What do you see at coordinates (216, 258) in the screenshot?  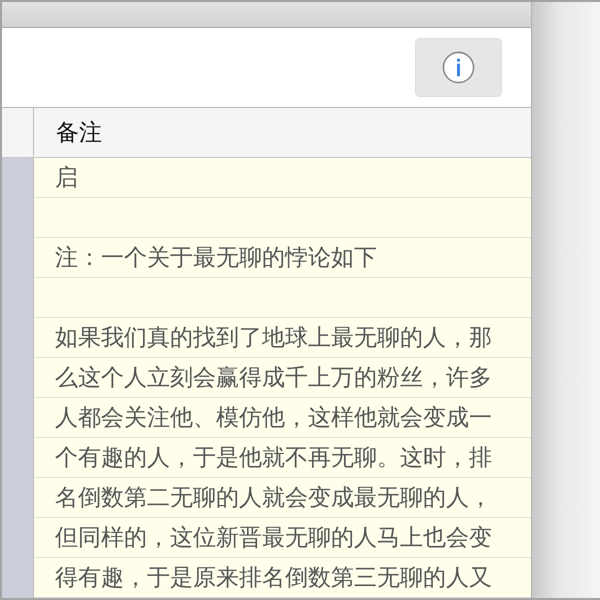 I see `note-text: 注：一个关于最无聊的悖论如下` at bounding box center [216, 258].